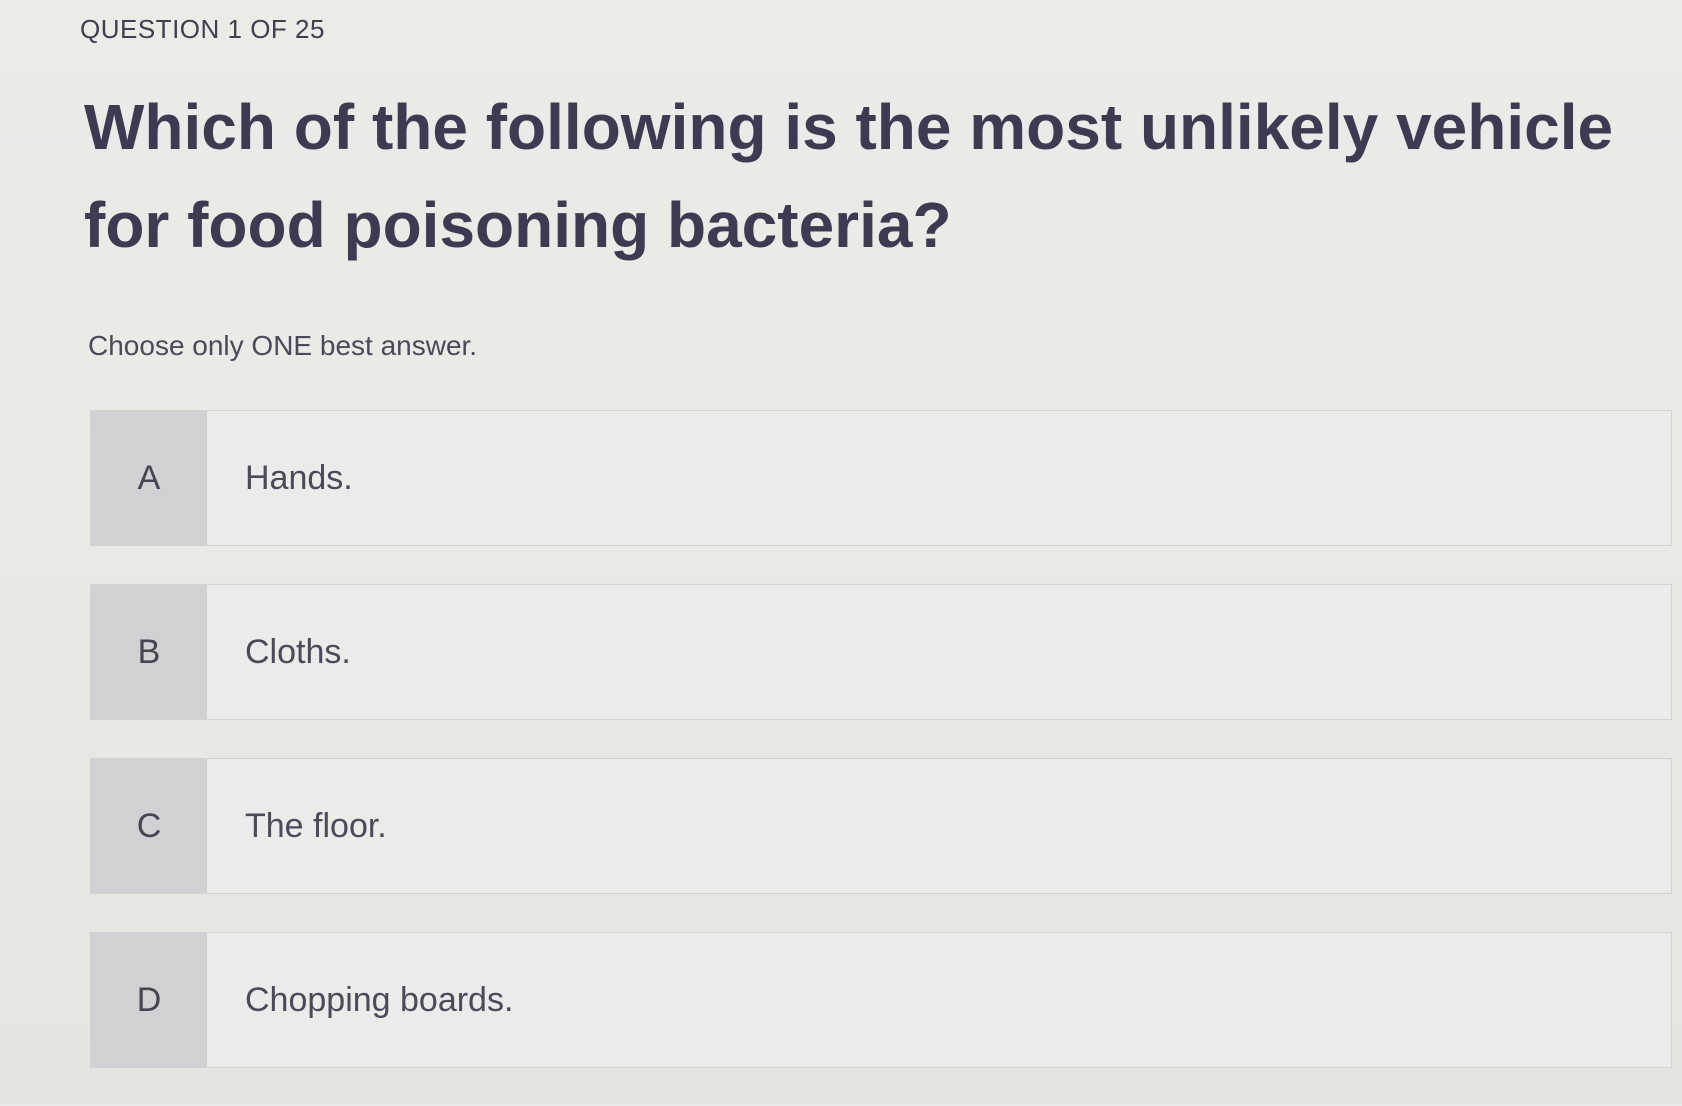 This screenshot has width=1682, height=1106. What do you see at coordinates (379, 999) in the screenshot?
I see `option-text: Chopping boards.` at bounding box center [379, 999].